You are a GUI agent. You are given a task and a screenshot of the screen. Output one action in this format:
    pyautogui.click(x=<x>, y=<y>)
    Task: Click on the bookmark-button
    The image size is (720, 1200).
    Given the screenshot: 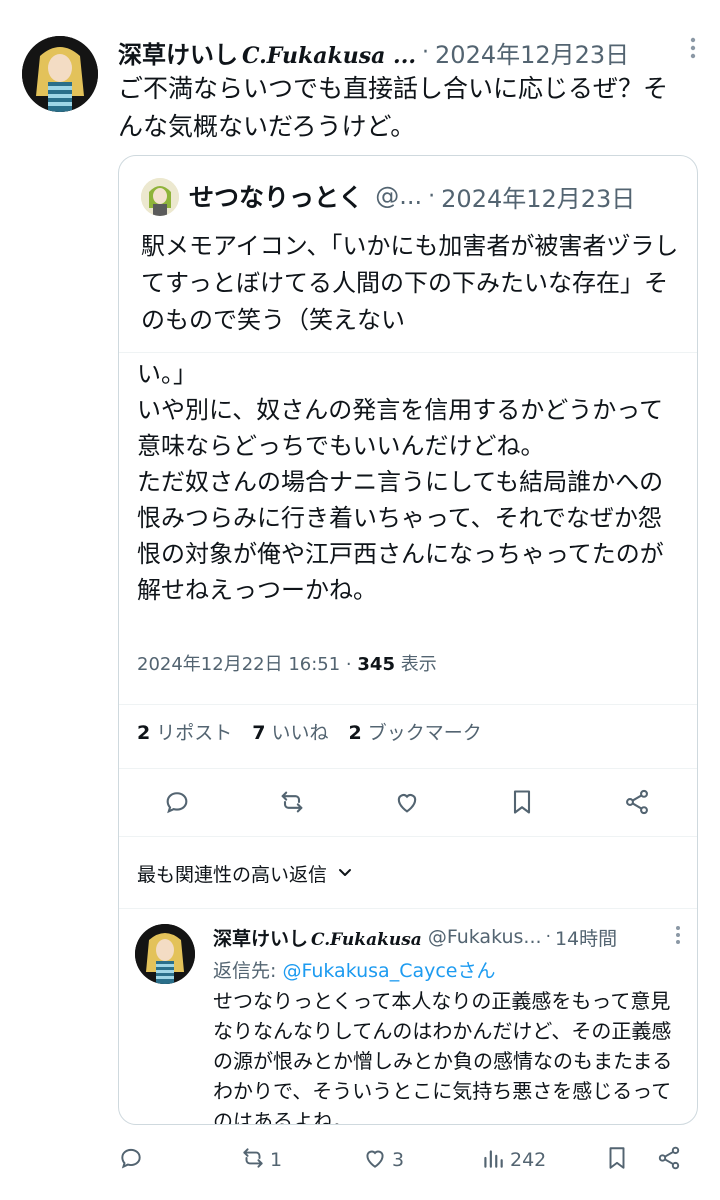 What is the action you would take?
    pyautogui.click(x=617, y=1160)
    